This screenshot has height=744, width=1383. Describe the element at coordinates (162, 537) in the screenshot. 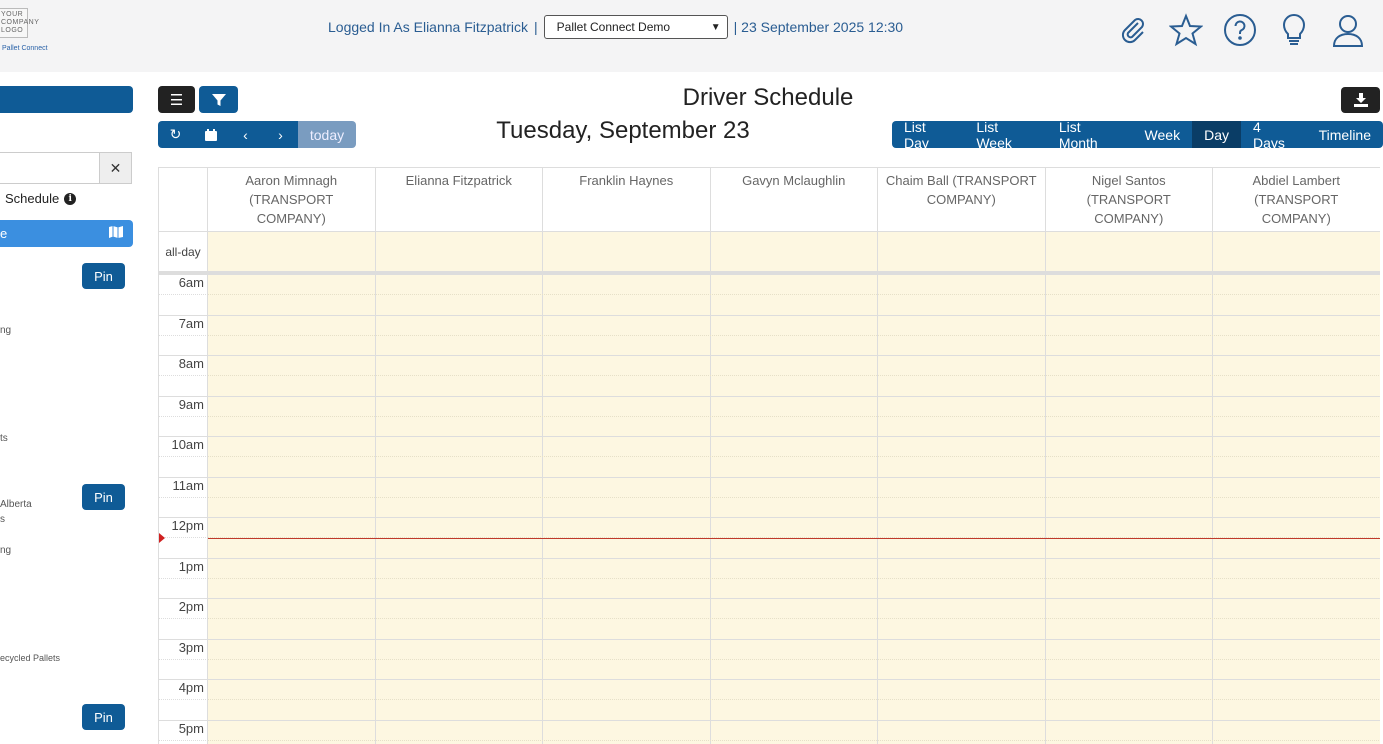

I see `now-indicator-arrow` at that location.